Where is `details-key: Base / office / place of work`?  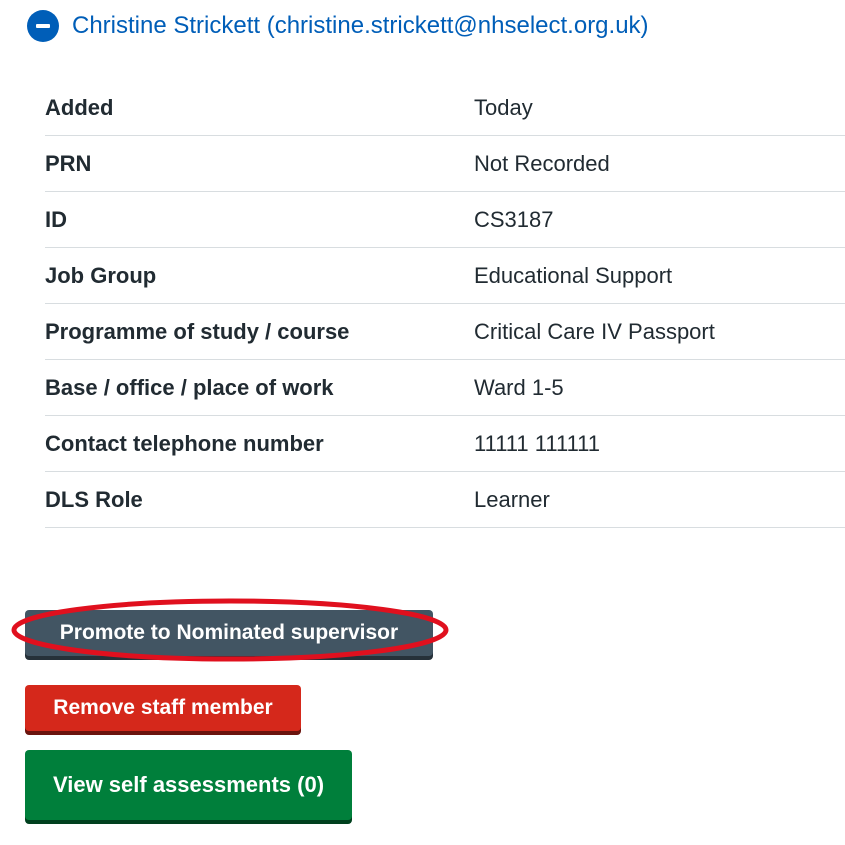 details-key: Base / office / place of work is located at coordinates (189, 387).